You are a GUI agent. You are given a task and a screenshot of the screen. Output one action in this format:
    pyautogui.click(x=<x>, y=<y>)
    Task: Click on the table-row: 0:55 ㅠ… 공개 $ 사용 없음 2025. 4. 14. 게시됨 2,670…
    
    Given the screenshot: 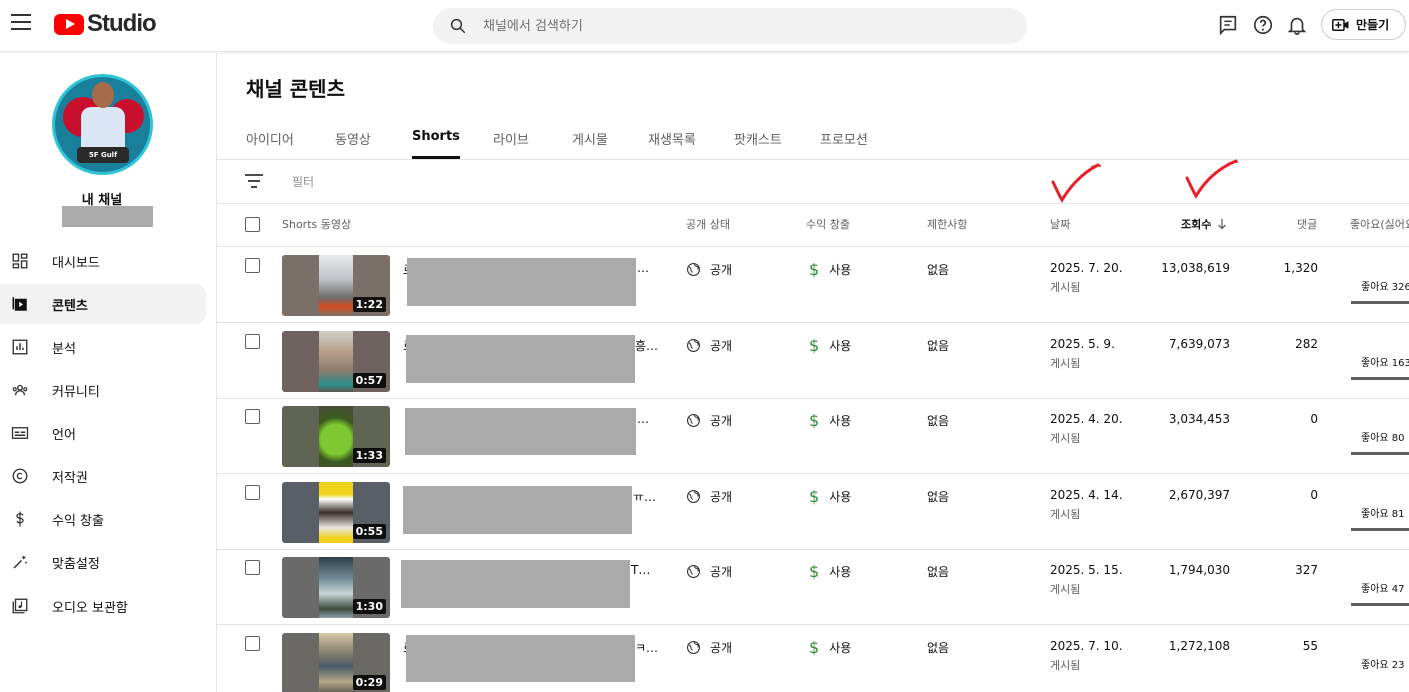 What is the action you would take?
    pyautogui.click(x=813, y=512)
    